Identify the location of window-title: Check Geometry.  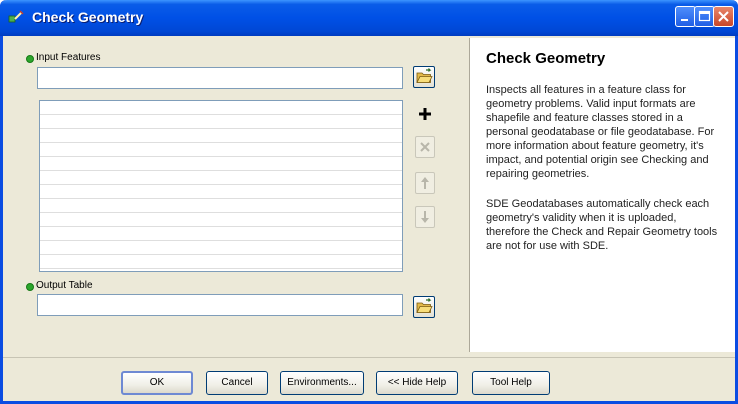
(88, 17).